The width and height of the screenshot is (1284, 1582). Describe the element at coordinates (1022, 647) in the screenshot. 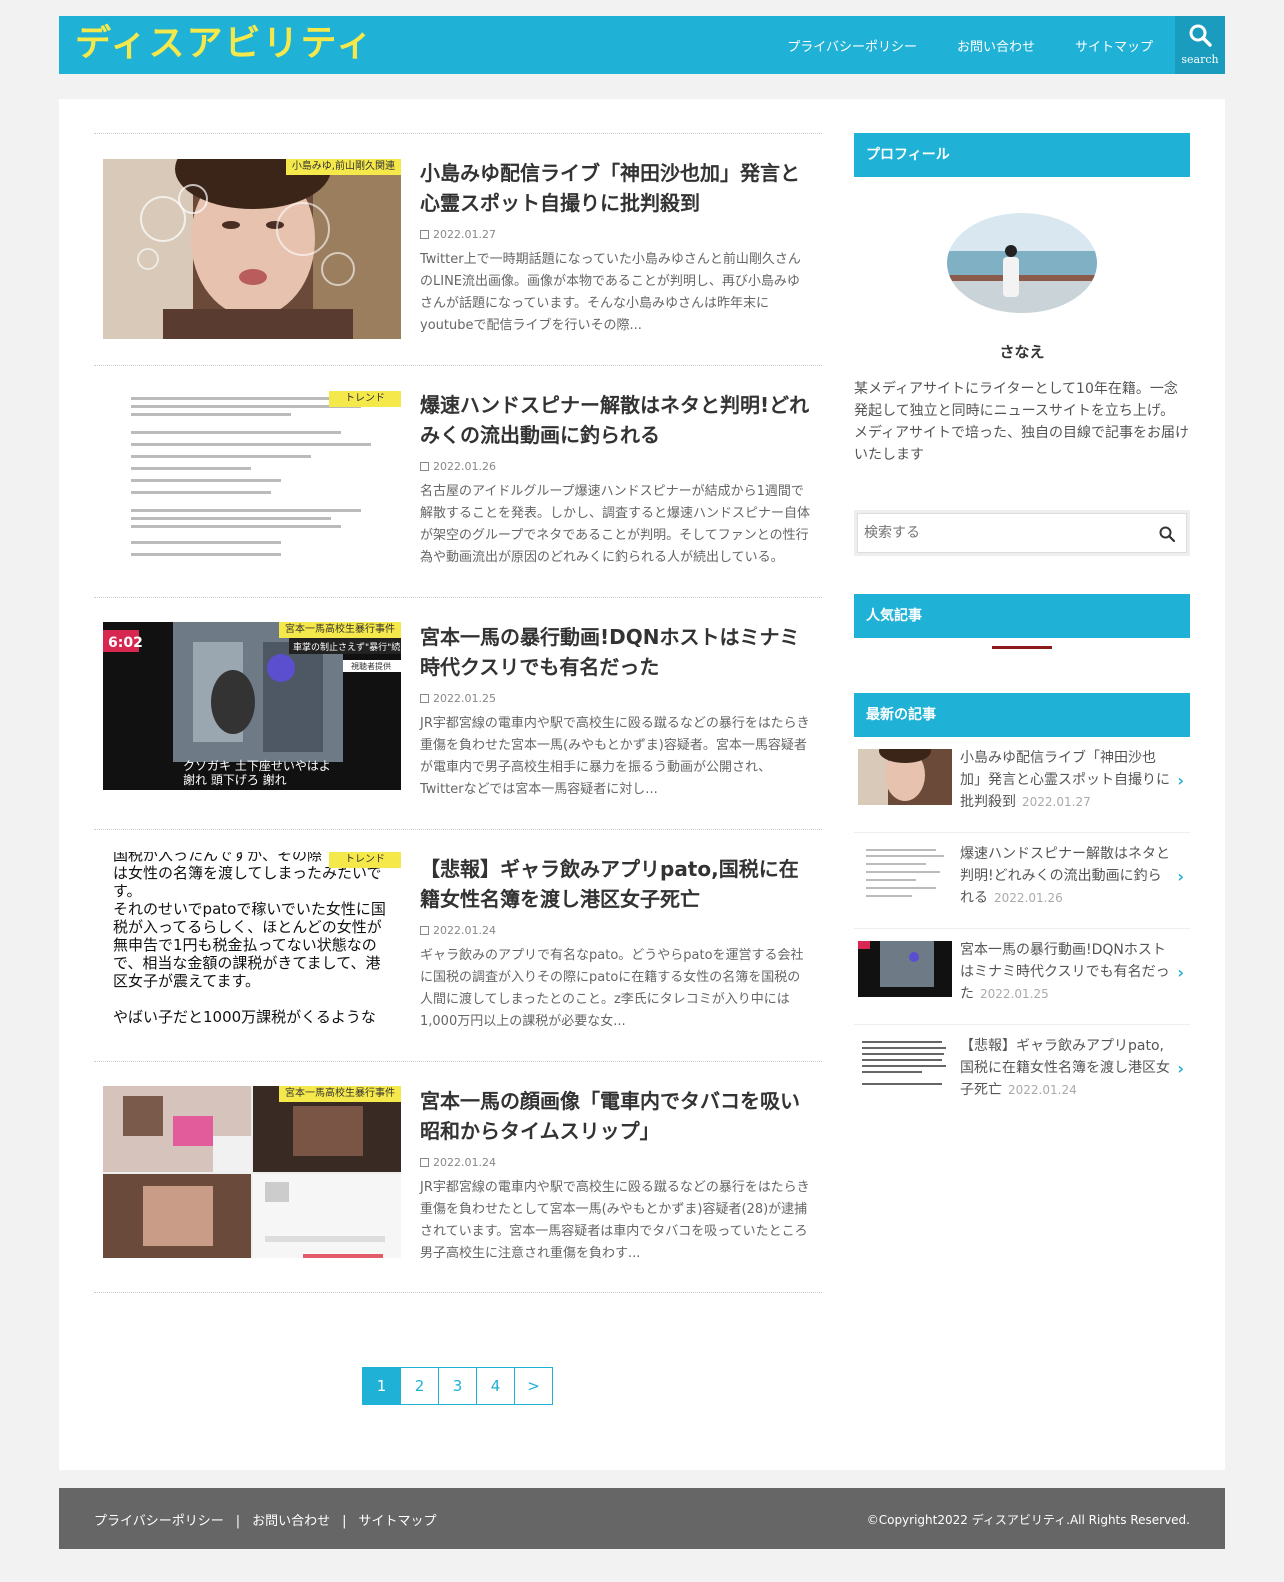

I see `popular-divider` at that location.